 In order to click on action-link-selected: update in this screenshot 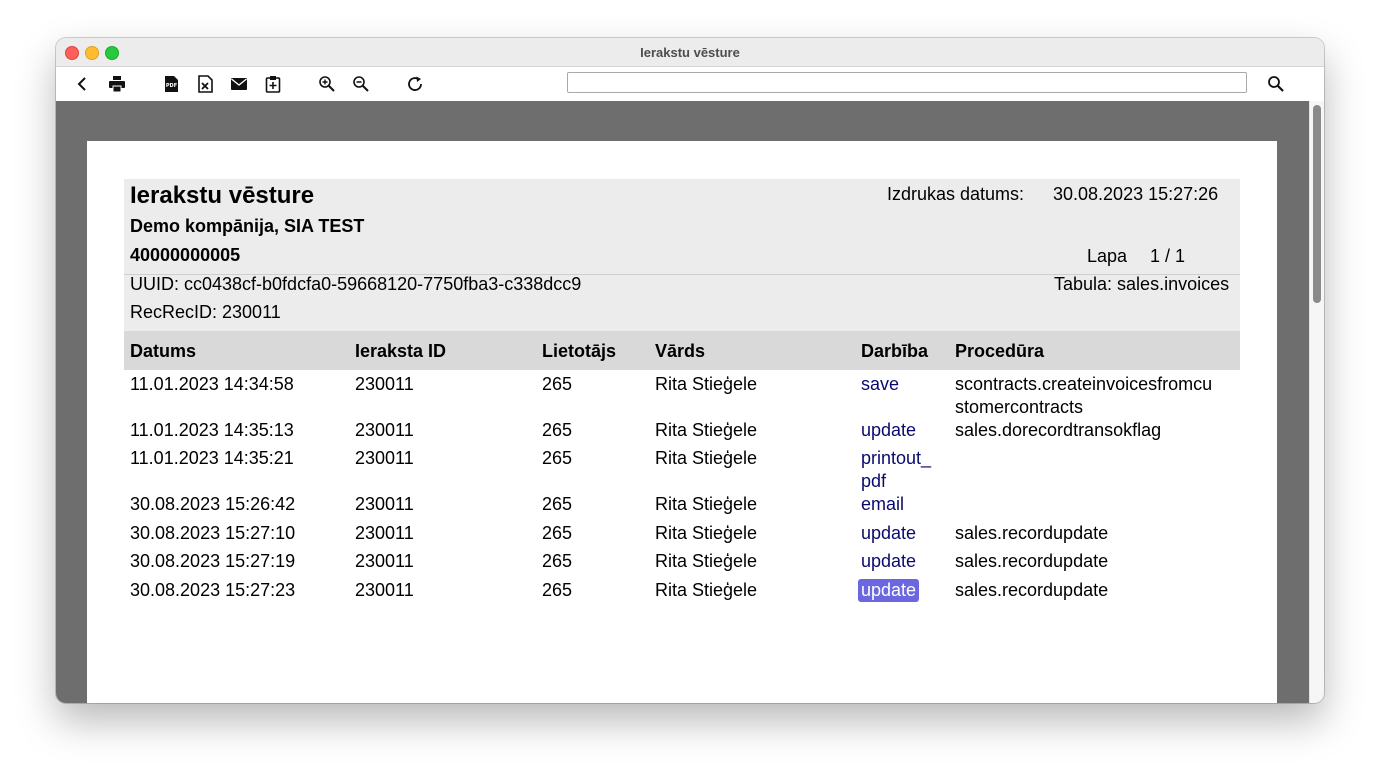, I will do `click(889, 590)`.